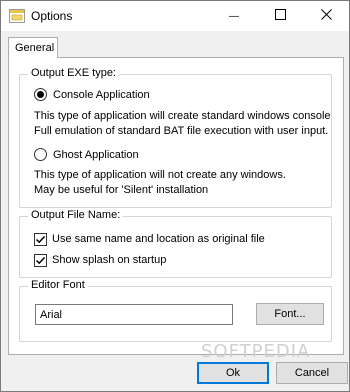 The width and height of the screenshot is (350, 392). Describe the element at coordinates (121, 190) in the screenshot. I see `ghost-desc-line-2: May be useful for 'Silent' installation` at that location.